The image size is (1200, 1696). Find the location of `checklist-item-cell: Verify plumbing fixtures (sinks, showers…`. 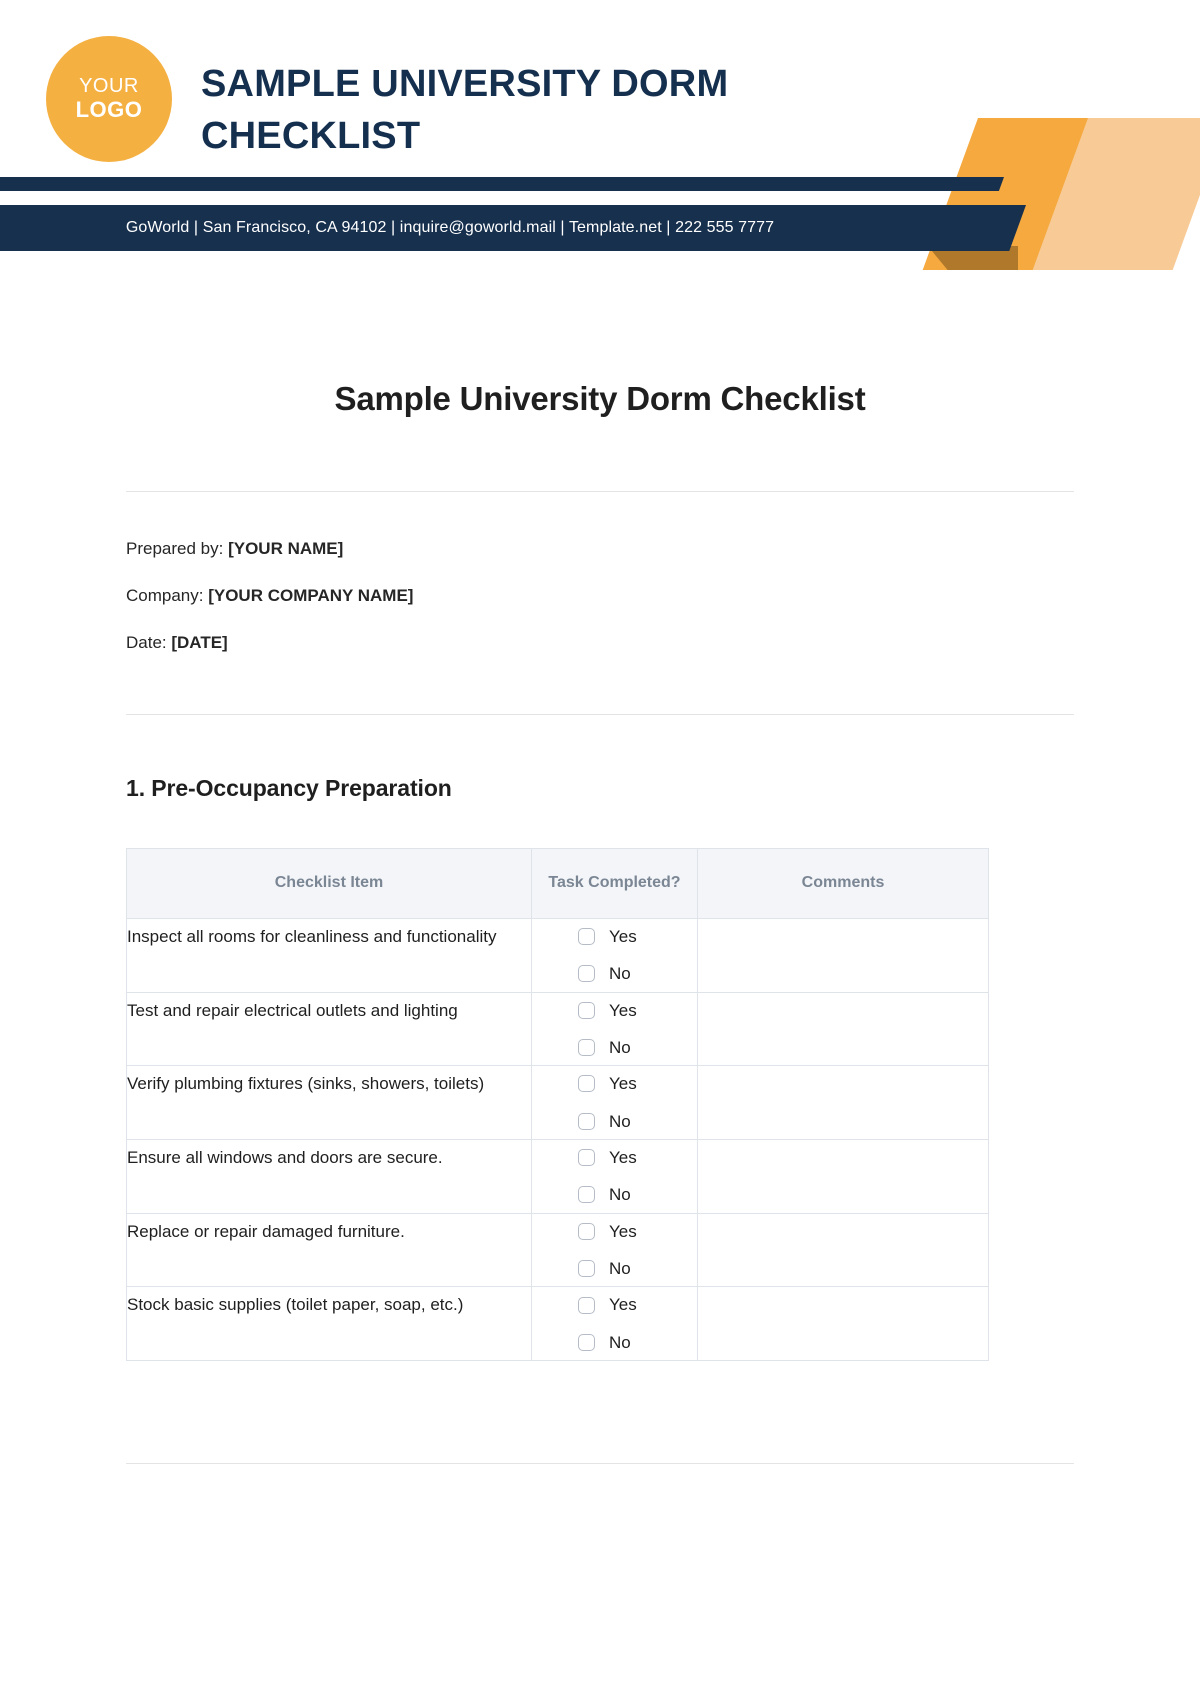

checklist-item-cell: Verify plumbing fixtures (sinks, showers… is located at coordinates (329, 1102).